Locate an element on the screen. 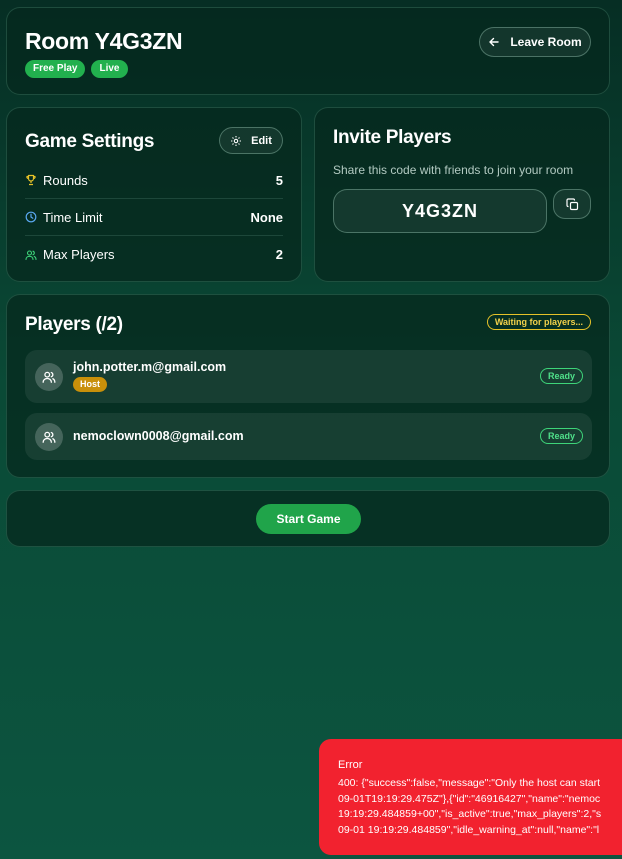  copy-code-button is located at coordinates (572, 204).